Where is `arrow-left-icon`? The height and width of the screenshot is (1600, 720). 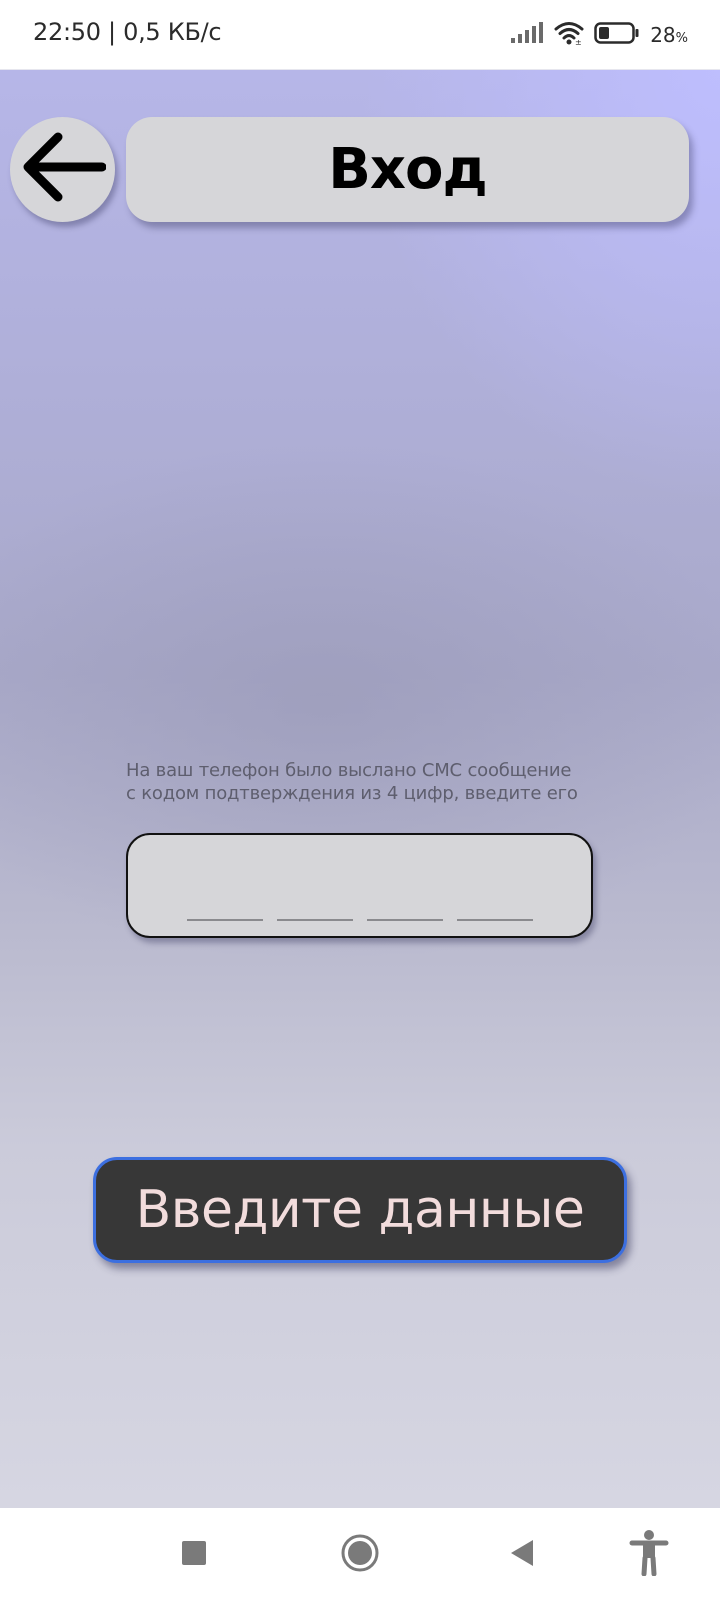 arrow-left-icon is located at coordinates (63, 169).